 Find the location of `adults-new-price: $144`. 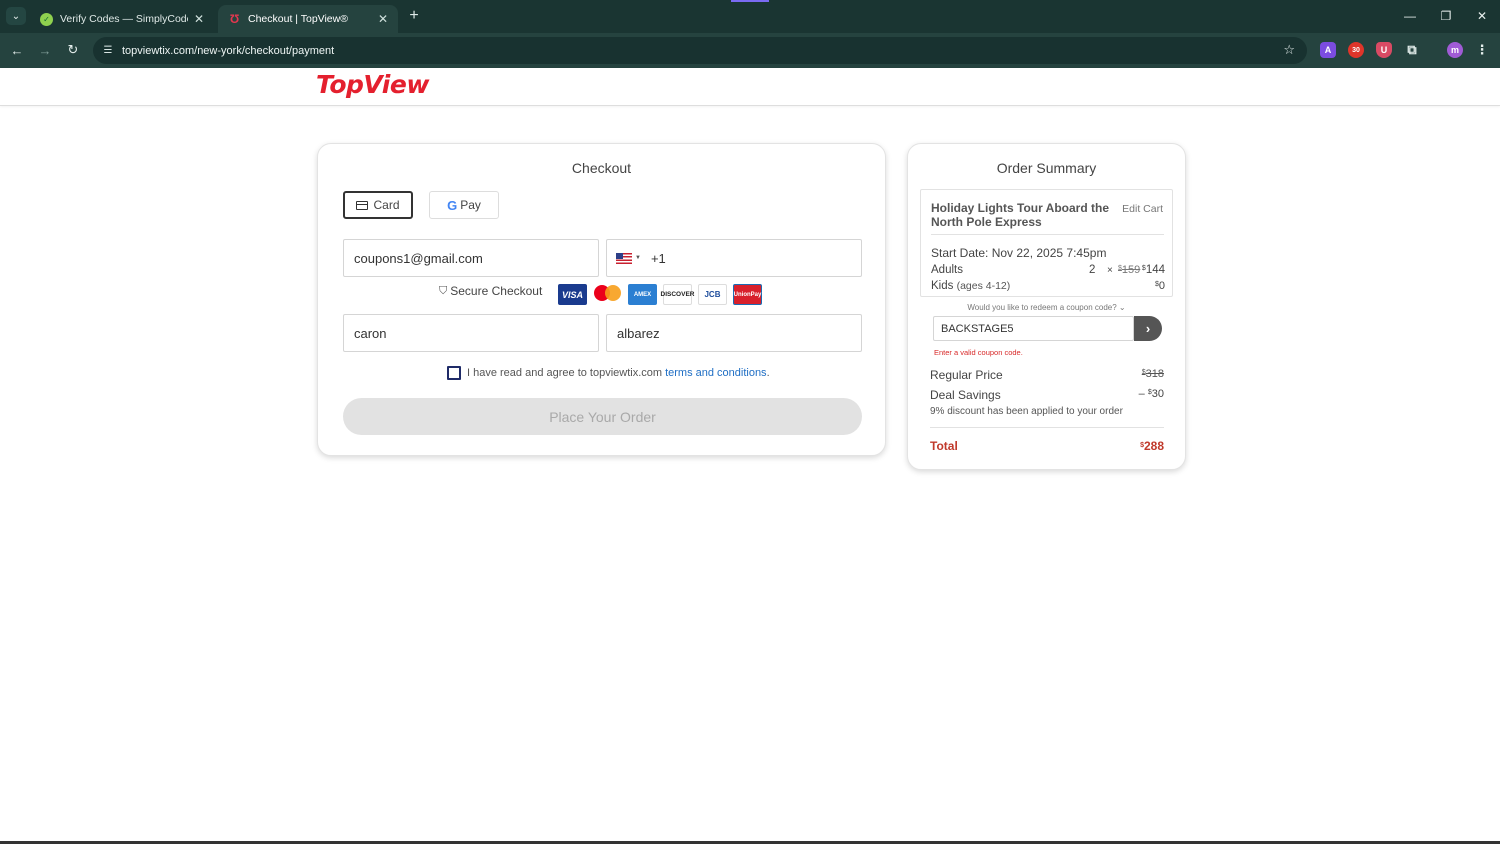

adults-new-price: $144 is located at coordinates (1153, 270).